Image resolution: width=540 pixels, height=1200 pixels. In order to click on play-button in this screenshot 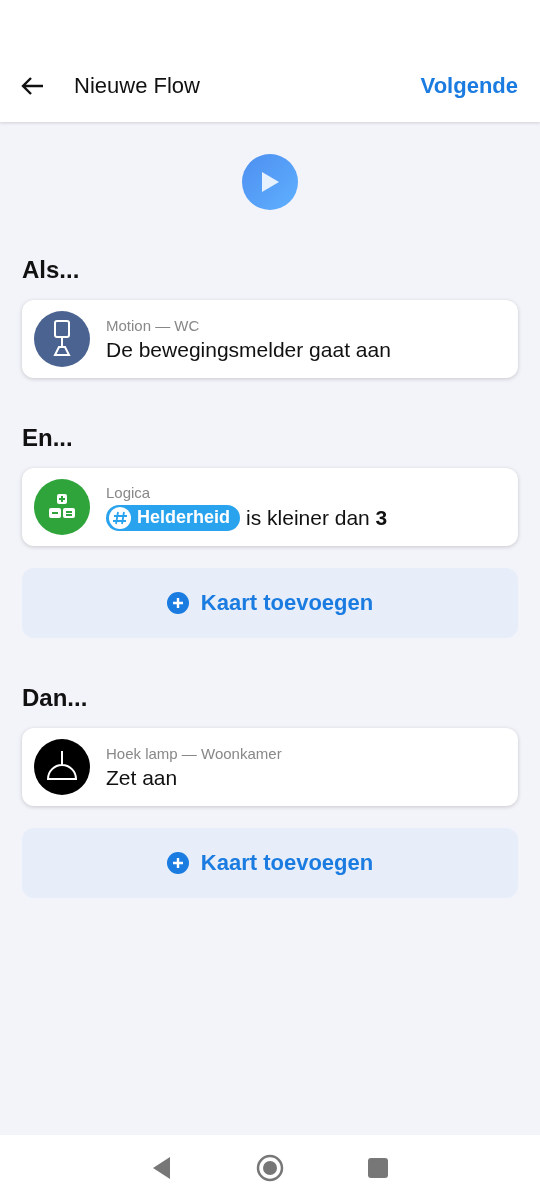, I will do `click(270, 182)`.